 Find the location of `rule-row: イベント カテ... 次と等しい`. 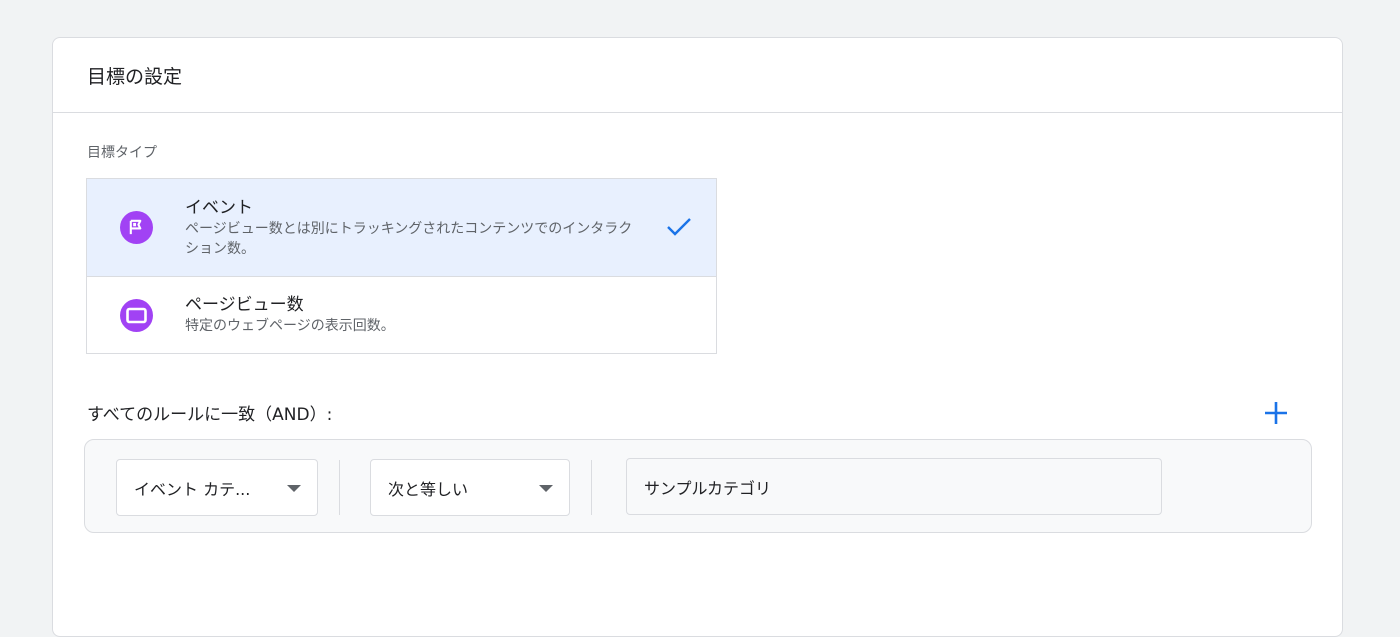

rule-row: イベント カテ... 次と等しい is located at coordinates (698, 486).